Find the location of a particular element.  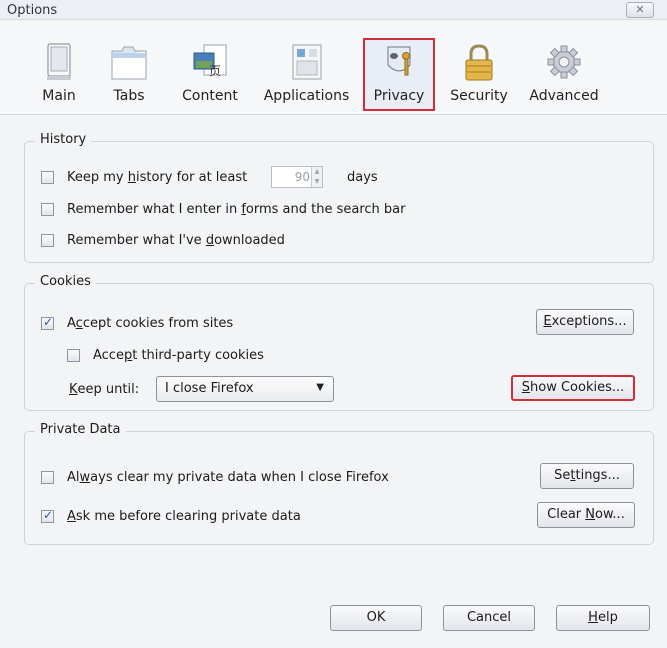

title-bar: Options ✕ is located at coordinates (333, 10).